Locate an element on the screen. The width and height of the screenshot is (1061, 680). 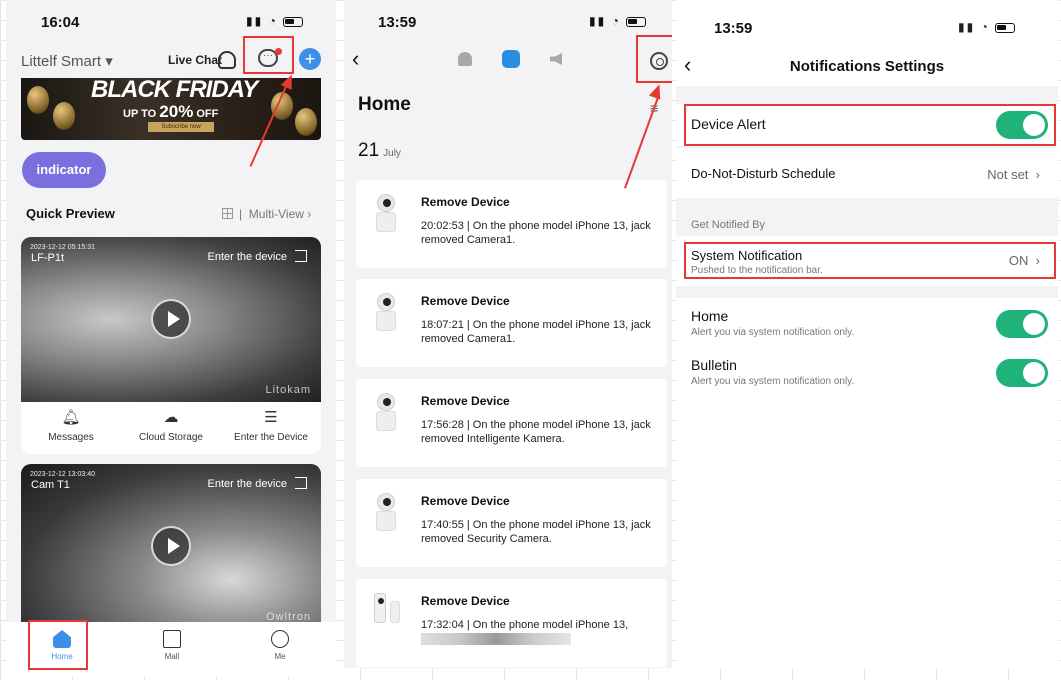
app-title: Littelf Smart is located at coordinates (61, 61).